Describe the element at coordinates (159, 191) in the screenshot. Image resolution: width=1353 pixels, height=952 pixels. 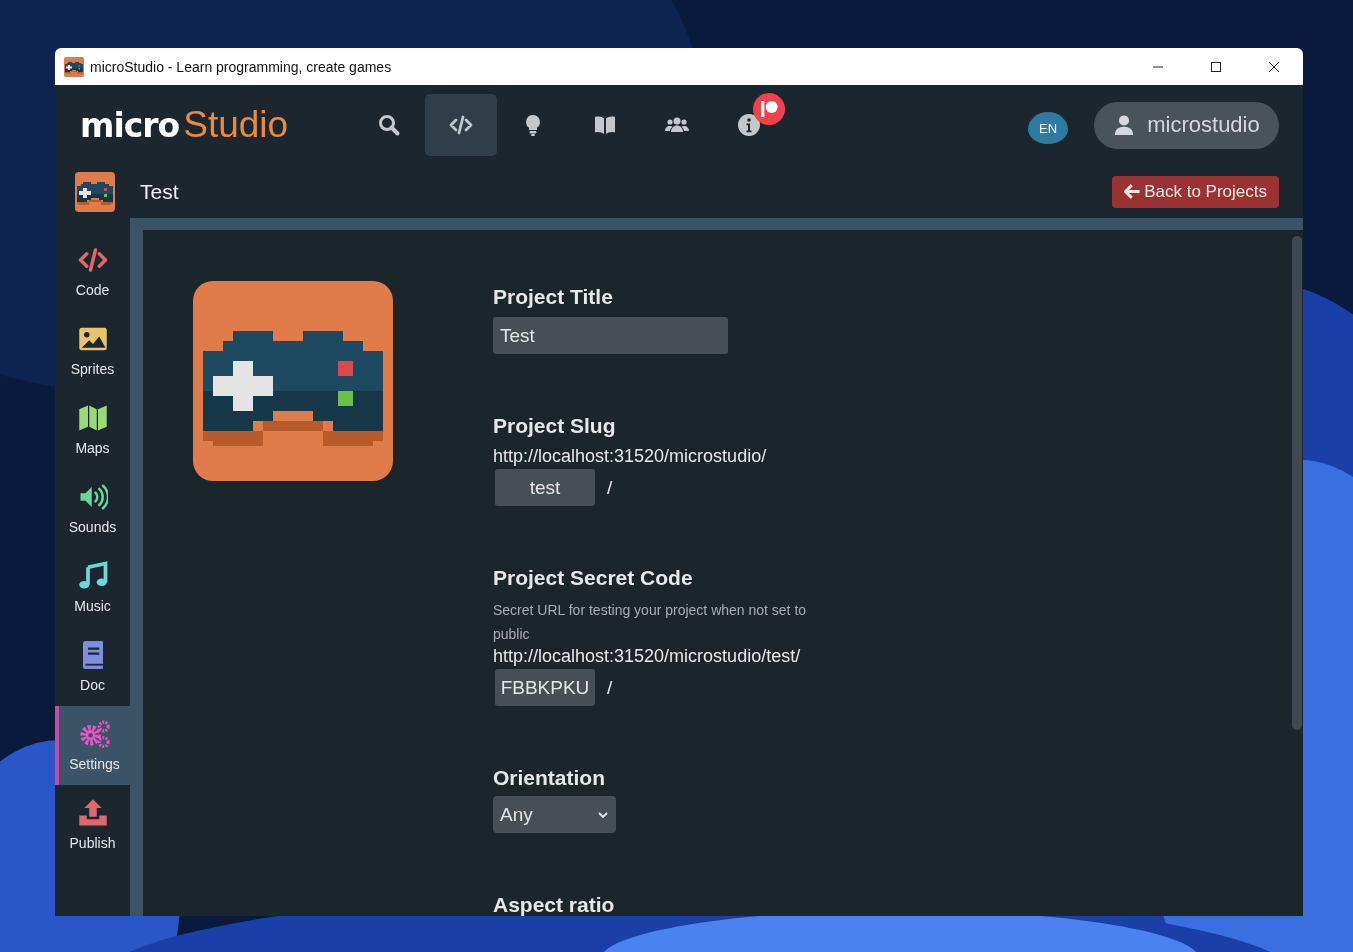
I see `project-title: Test` at that location.